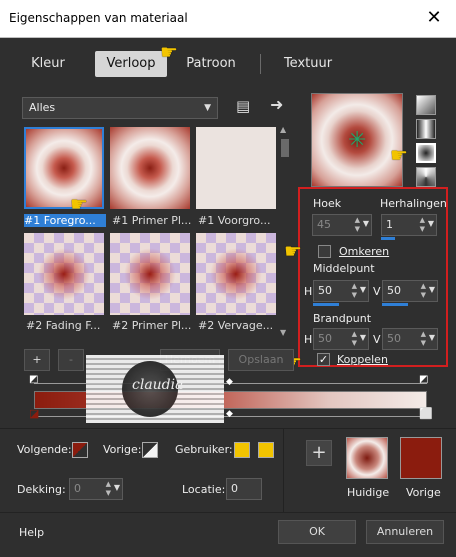 This screenshot has height=557, width=456. What do you see at coordinates (342, 318) in the screenshot?
I see `brandpunt-label: Brandpunt` at bounding box center [342, 318].